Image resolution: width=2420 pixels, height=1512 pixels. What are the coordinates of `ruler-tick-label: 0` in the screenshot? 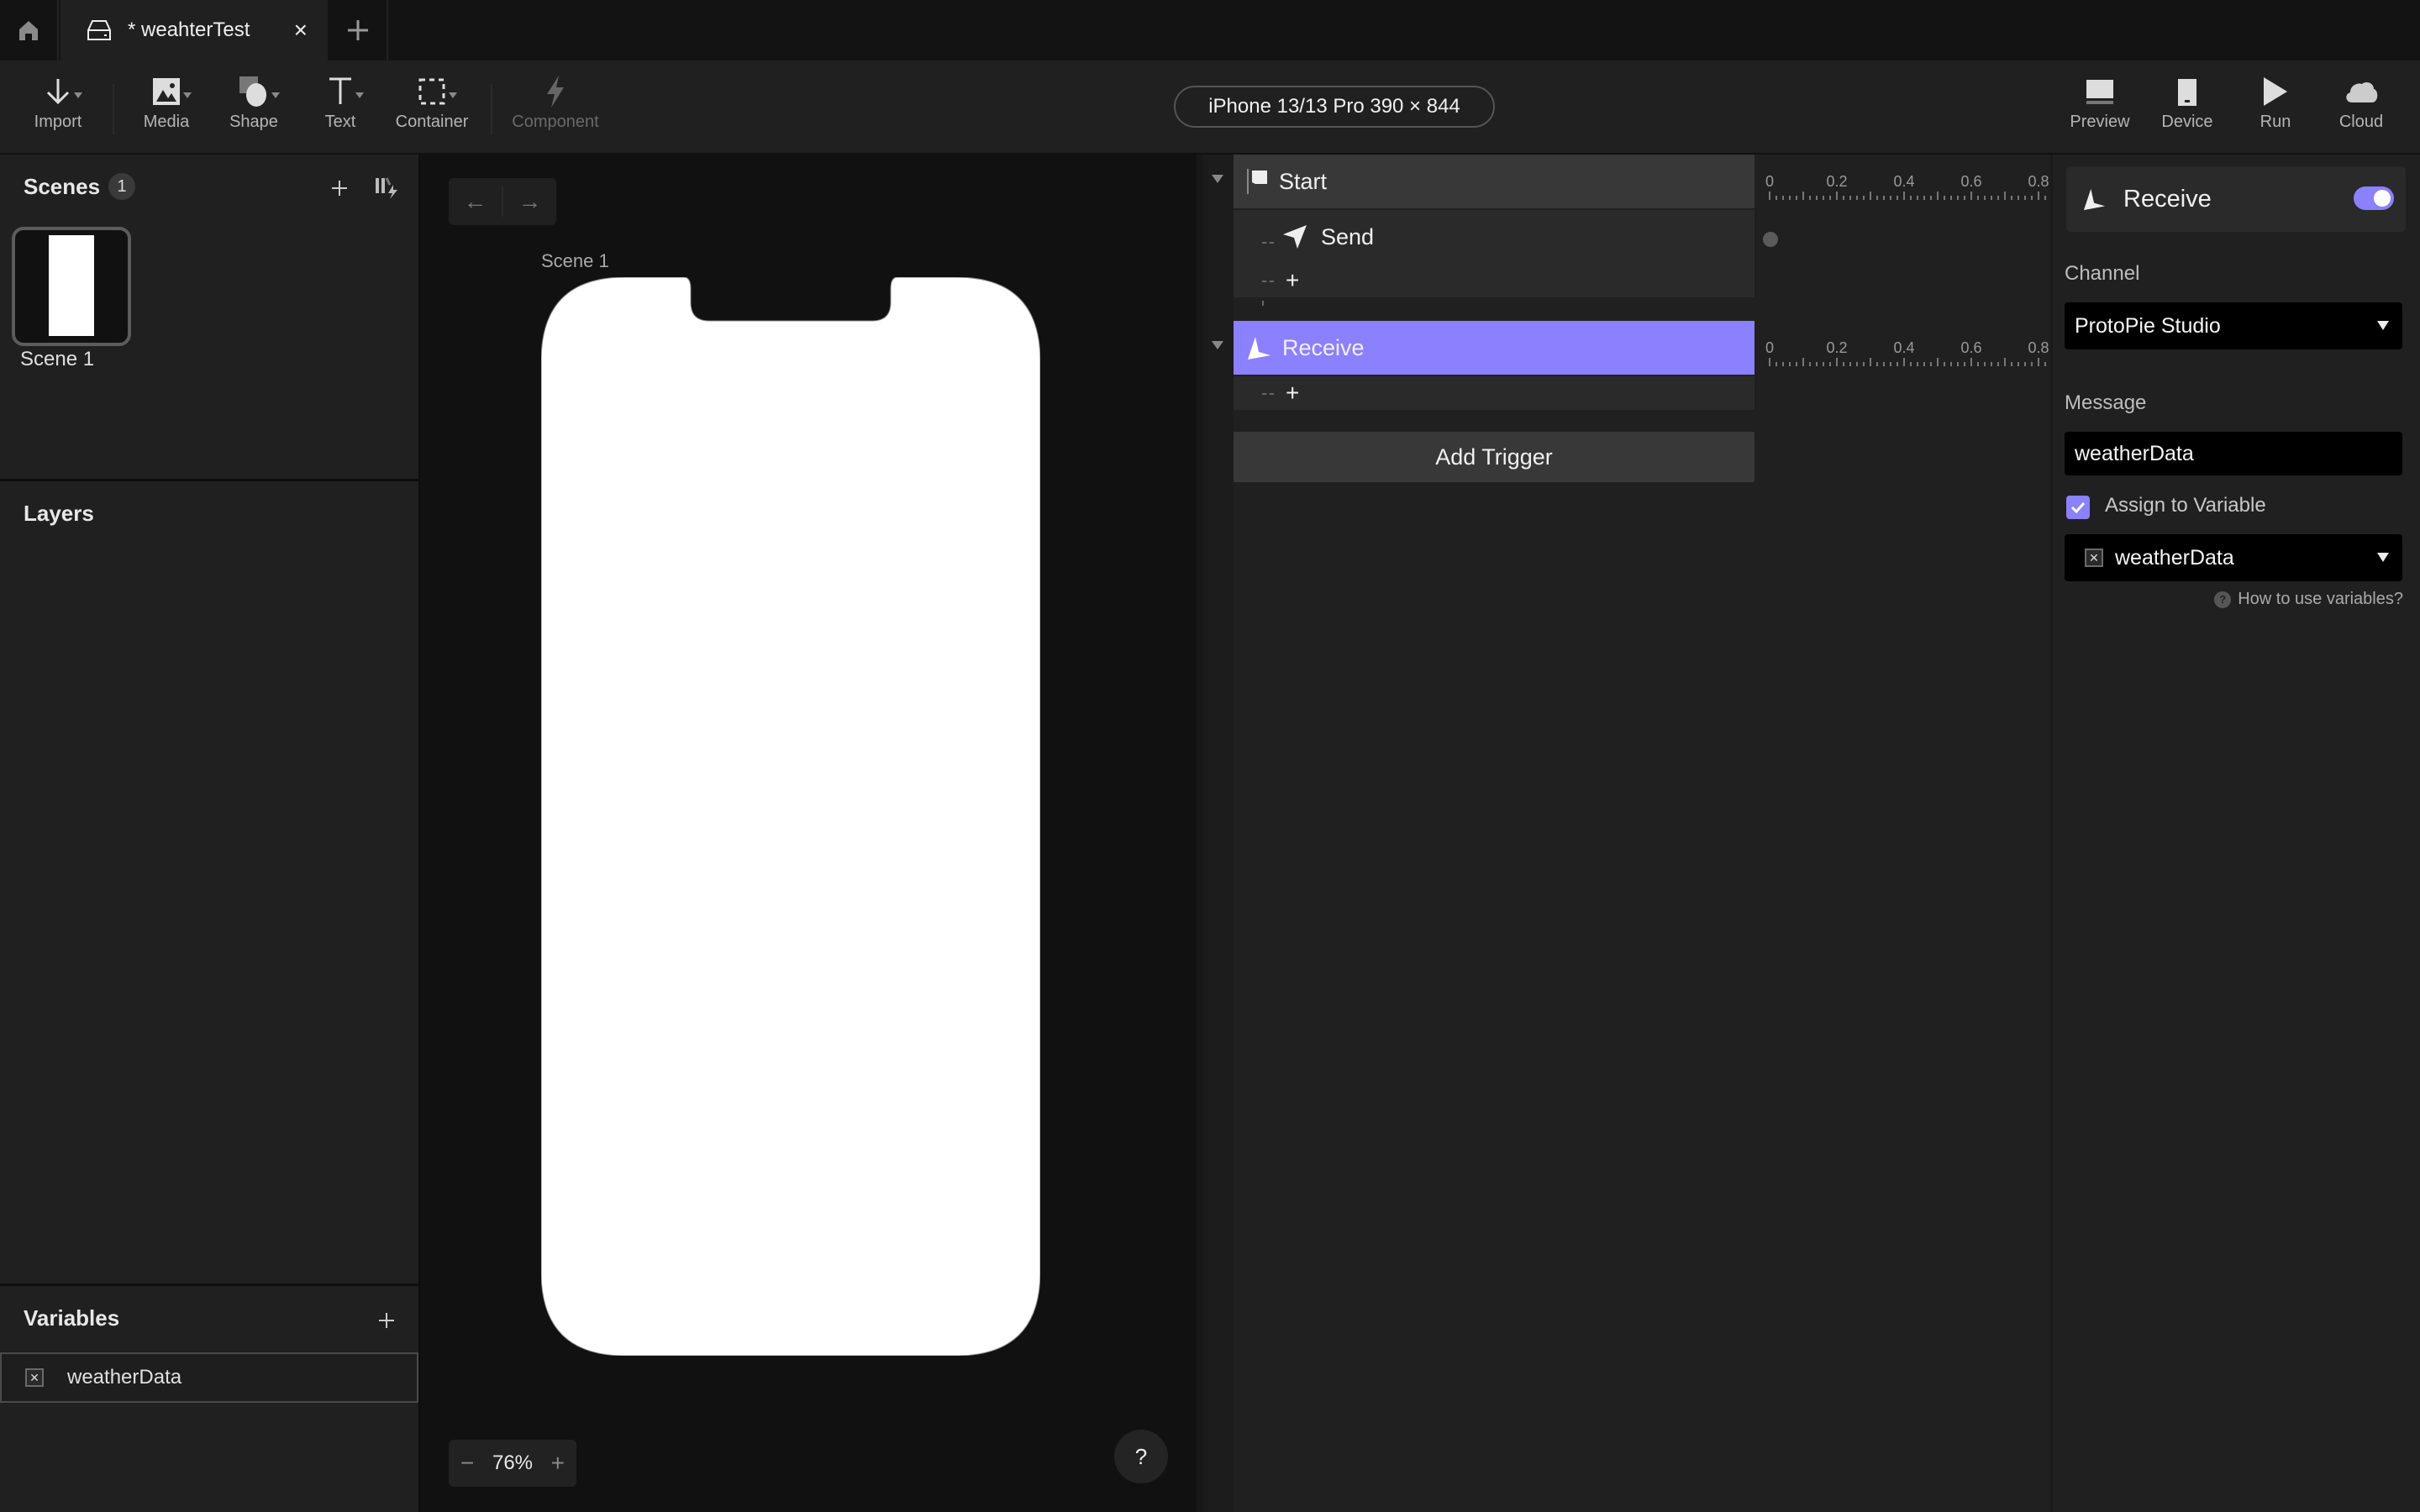 It's located at (1770, 181).